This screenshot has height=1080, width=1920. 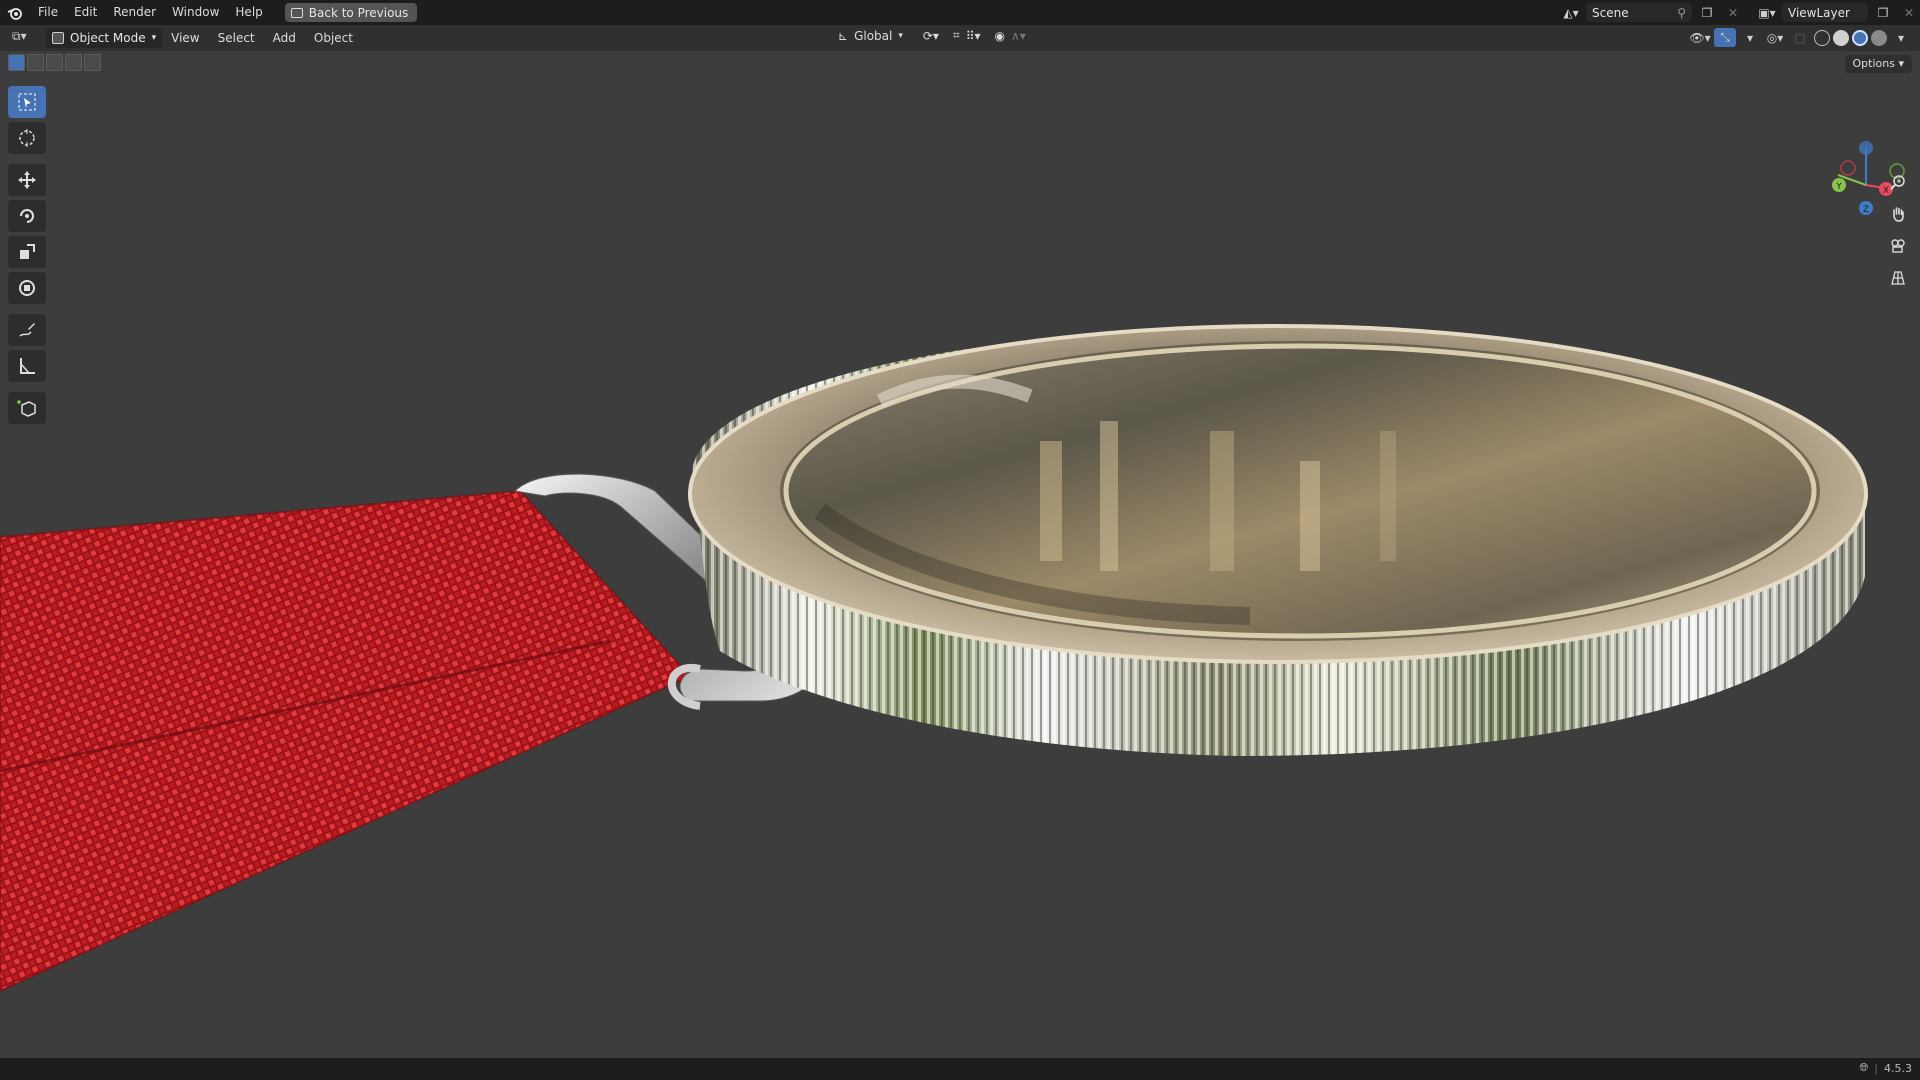 I want to click on measure-icon, so click(x=27, y=366).